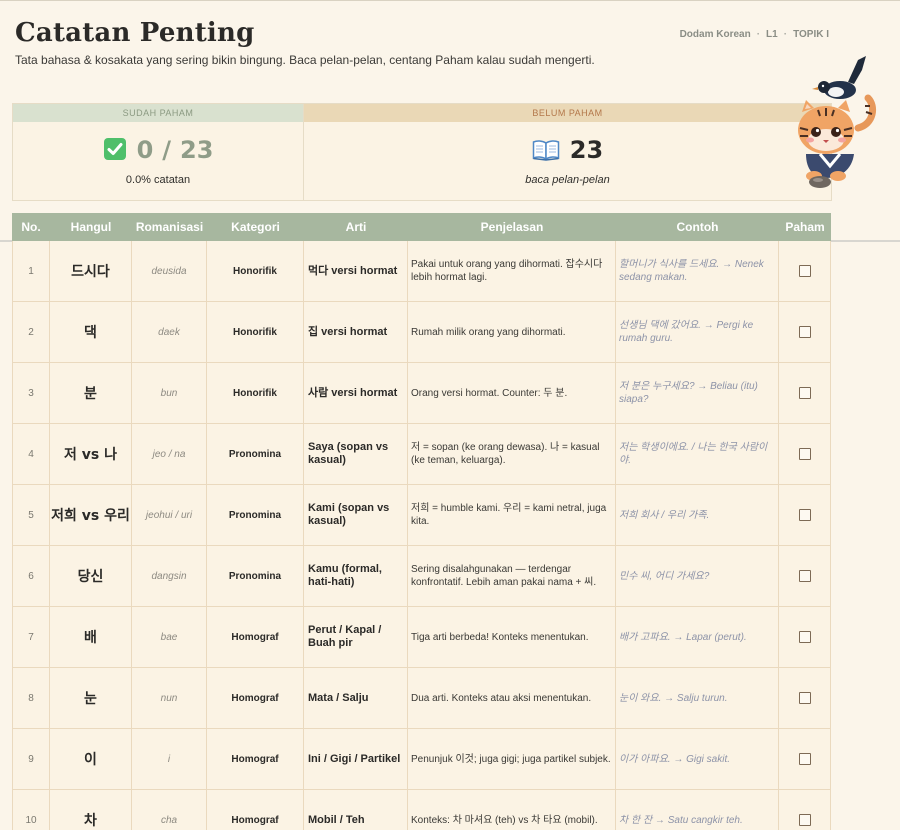 The height and width of the screenshot is (830, 900). What do you see at coordinates (169, 810) in the screenshot?
I see `romanization-cell: cha` at bounding box center [169, 810].